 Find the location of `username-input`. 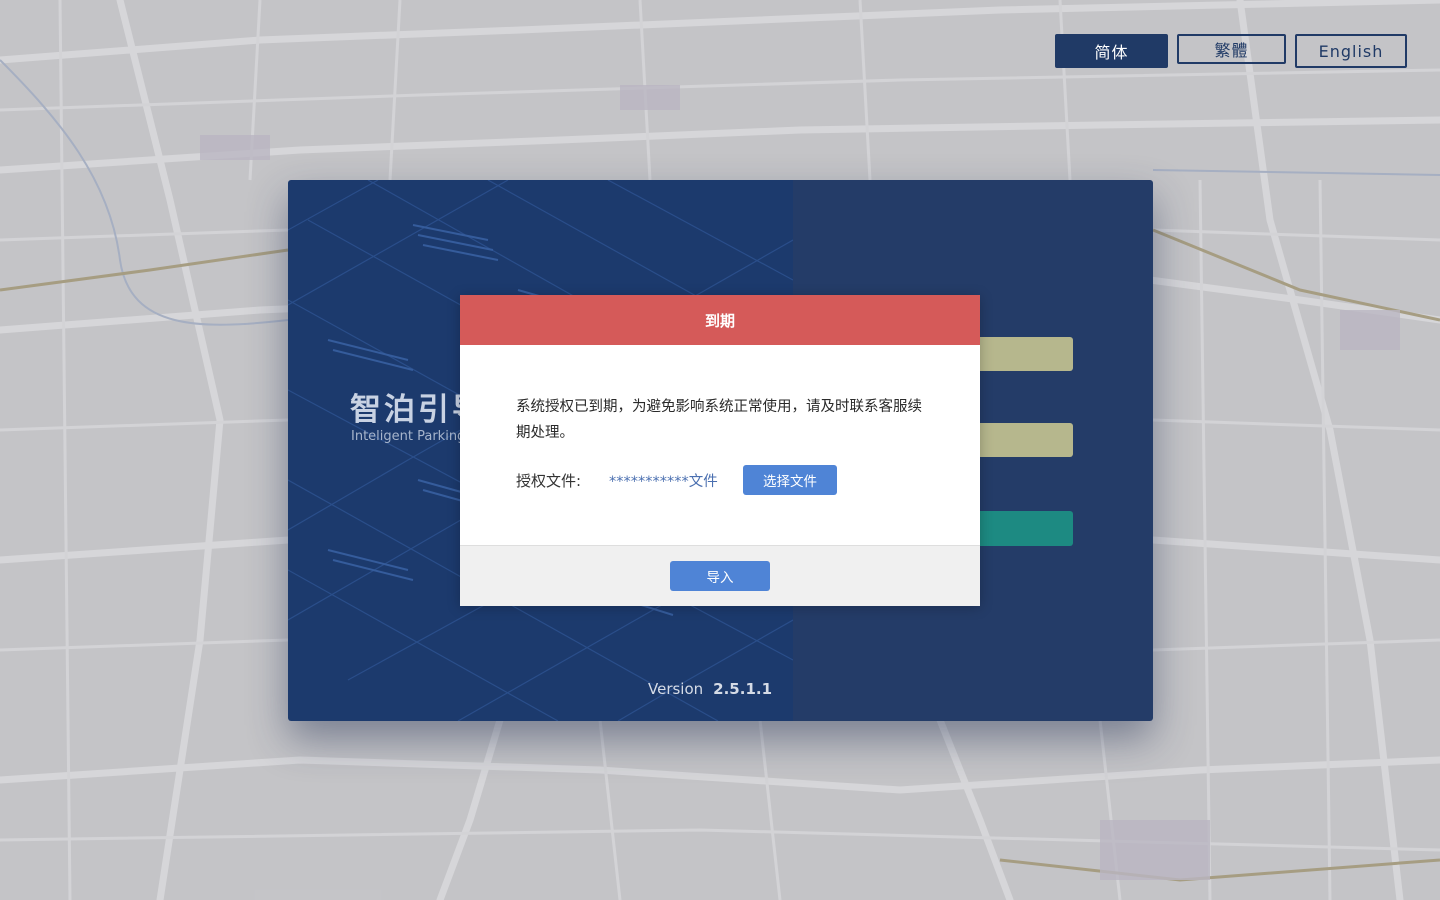

username-input is located at coordinates (1023, 354).